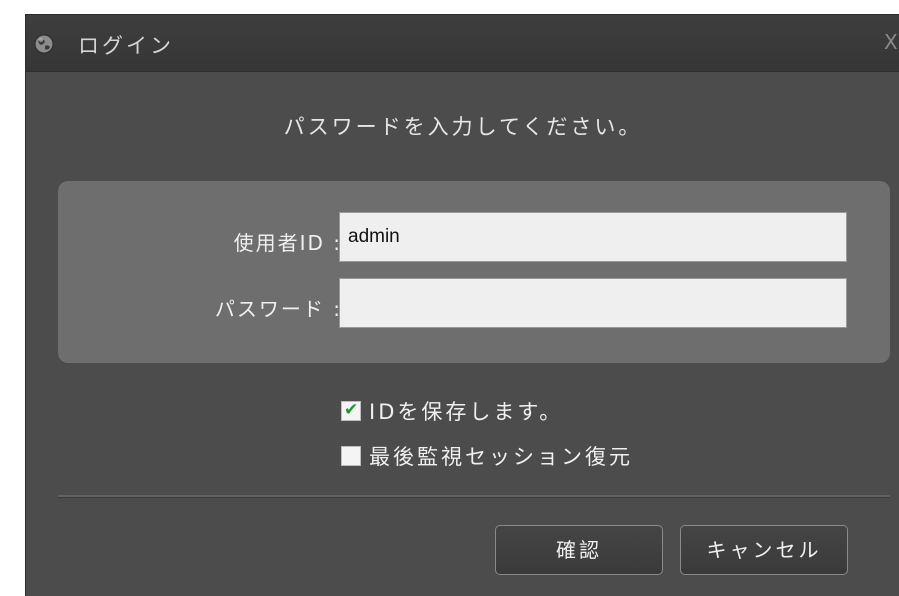 The image size is (899, 596). I want to click on close-button: X, so click(891, 42).